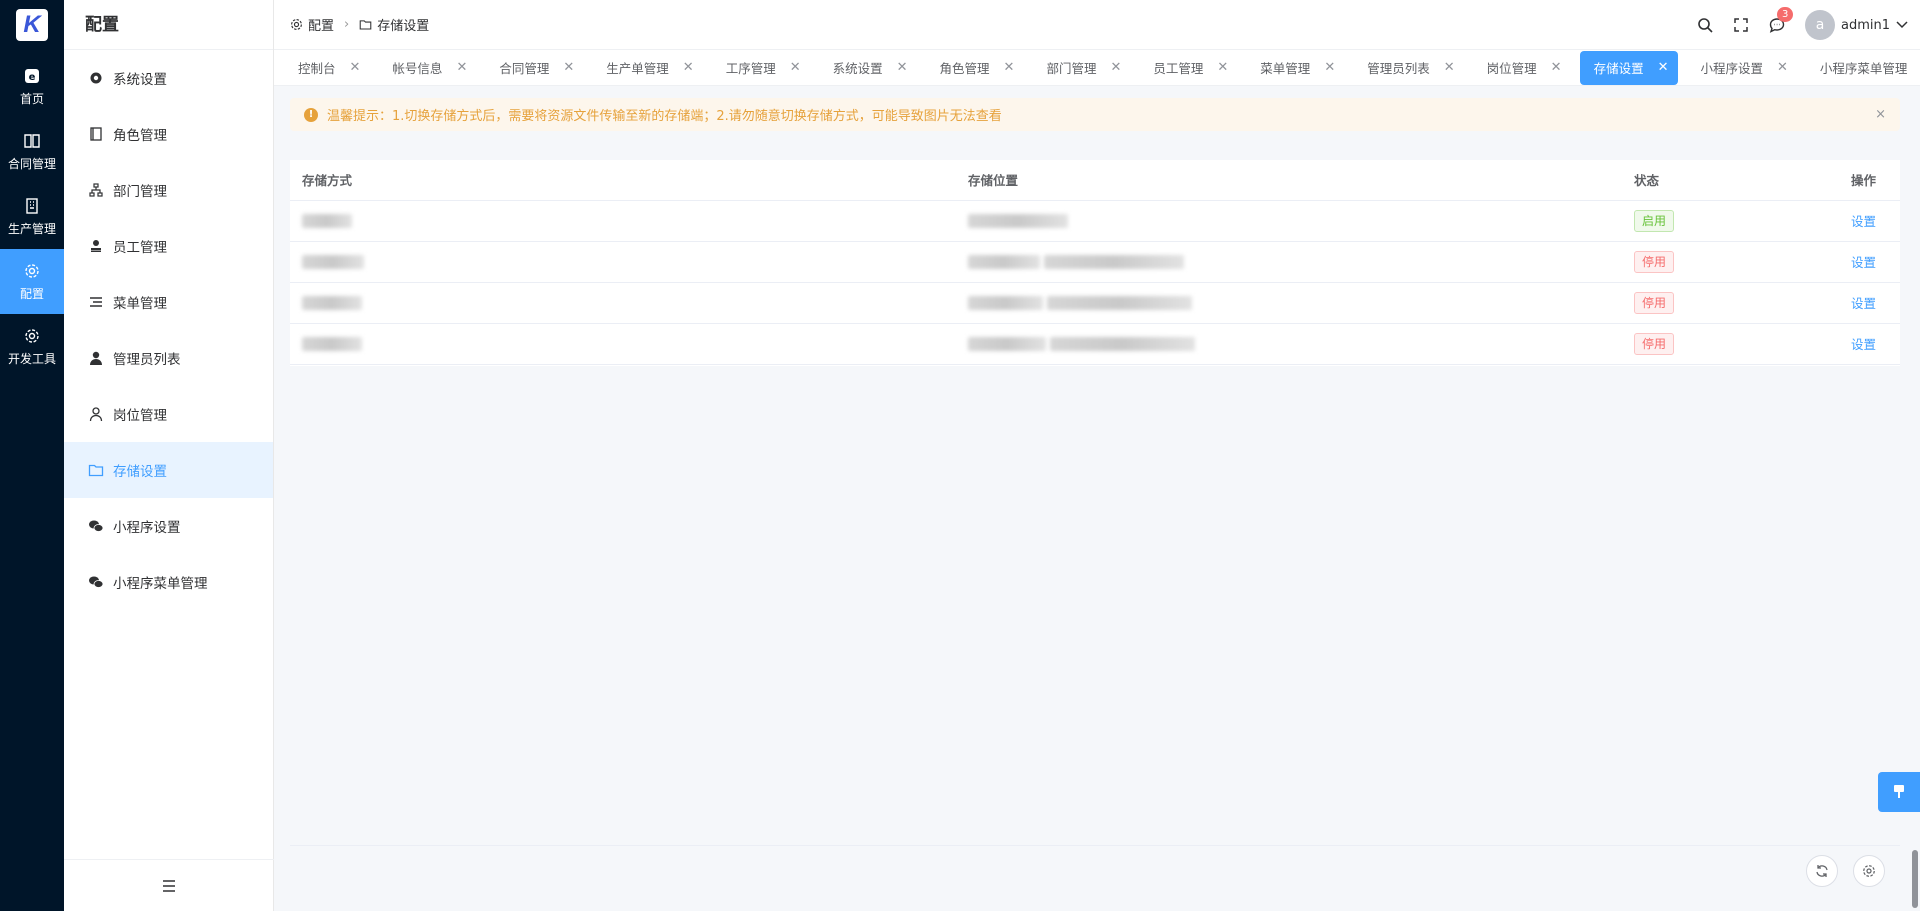 This screenshot has width=1920, height=911. Describe the element at coordinates (1863, 68) in the screenshot. I see `tab-miniprogram-menu: 小程序菜单管理✕` at that location.